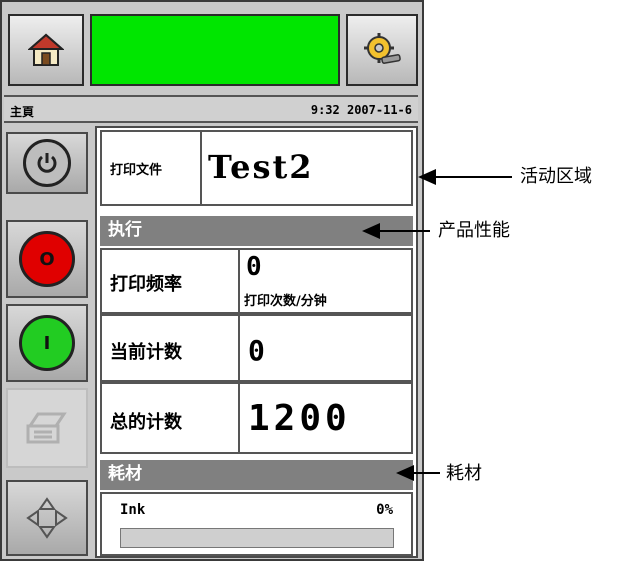  I want to click on printer-button, so click(47, 428).